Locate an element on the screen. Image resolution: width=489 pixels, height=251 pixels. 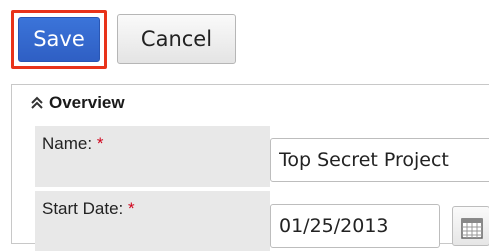
save-button: Save is located at coordinates (59, 39).